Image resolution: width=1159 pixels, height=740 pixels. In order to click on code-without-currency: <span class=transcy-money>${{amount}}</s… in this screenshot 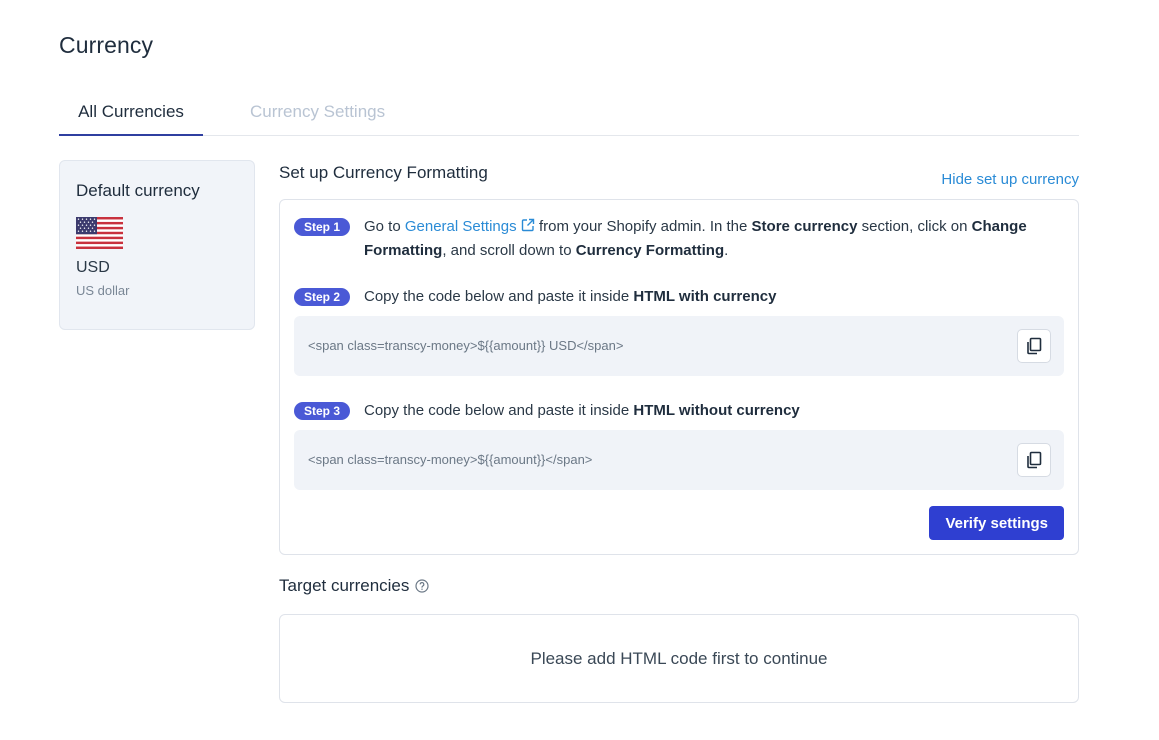, I will do `click(450, 459)`.